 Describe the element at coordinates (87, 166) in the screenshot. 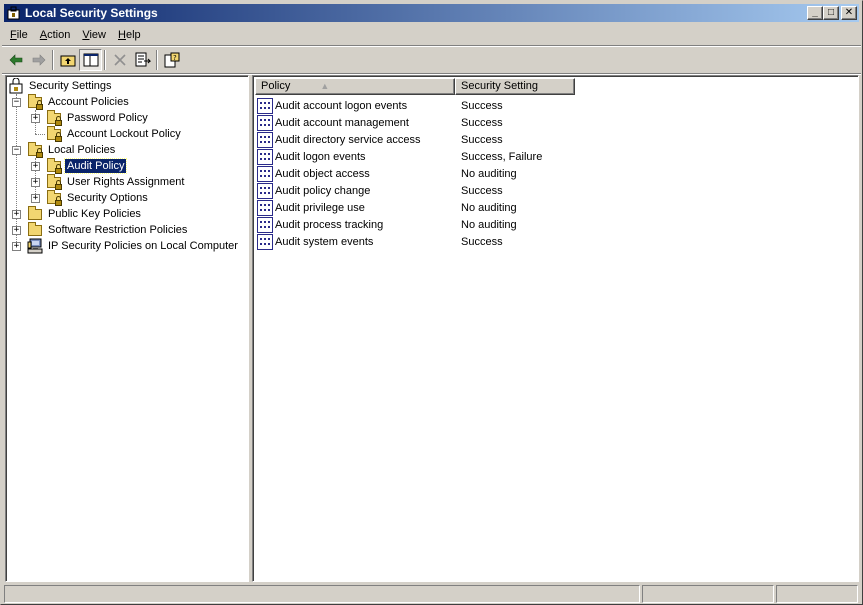

I see `tree-item-audit-policy: Audit Policy` at that location.